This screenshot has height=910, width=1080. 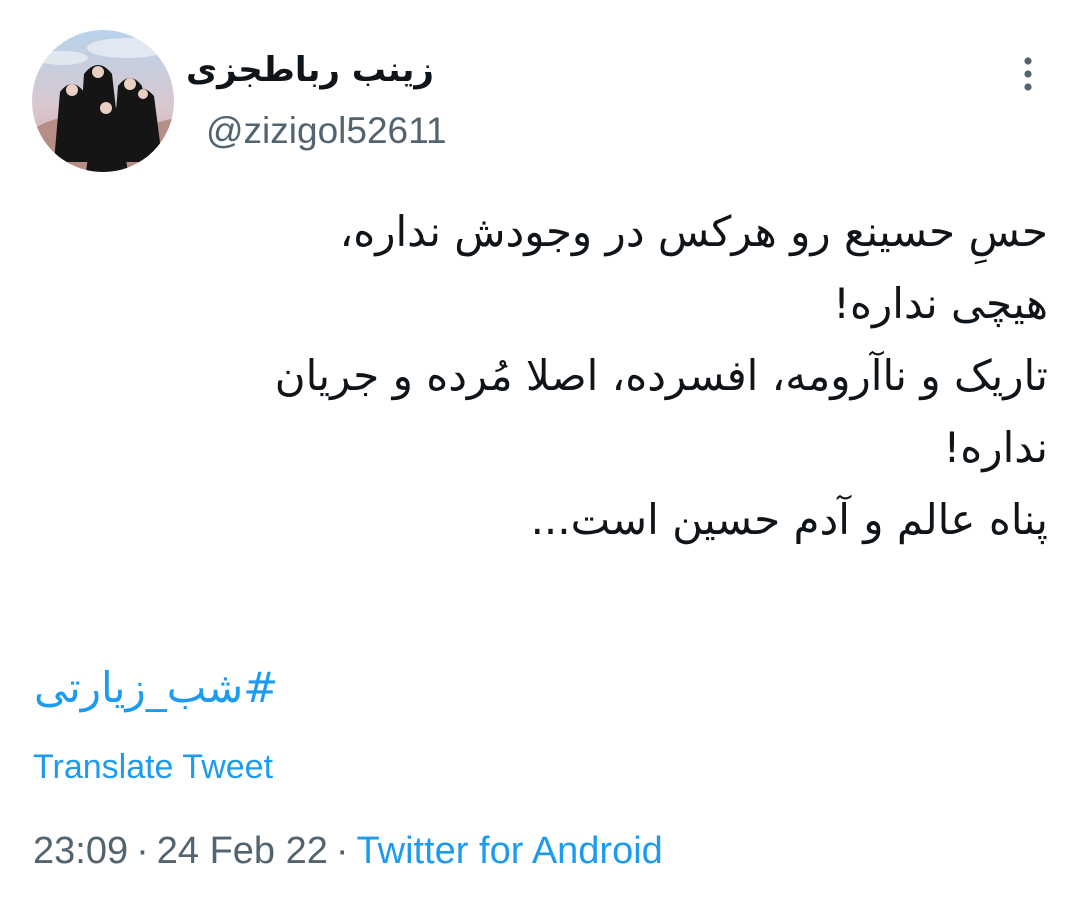 What do you see at coordinates (1028, 74) in the screenshot?
I see `more-vertical-icon` at bounding box center [1028, 74].